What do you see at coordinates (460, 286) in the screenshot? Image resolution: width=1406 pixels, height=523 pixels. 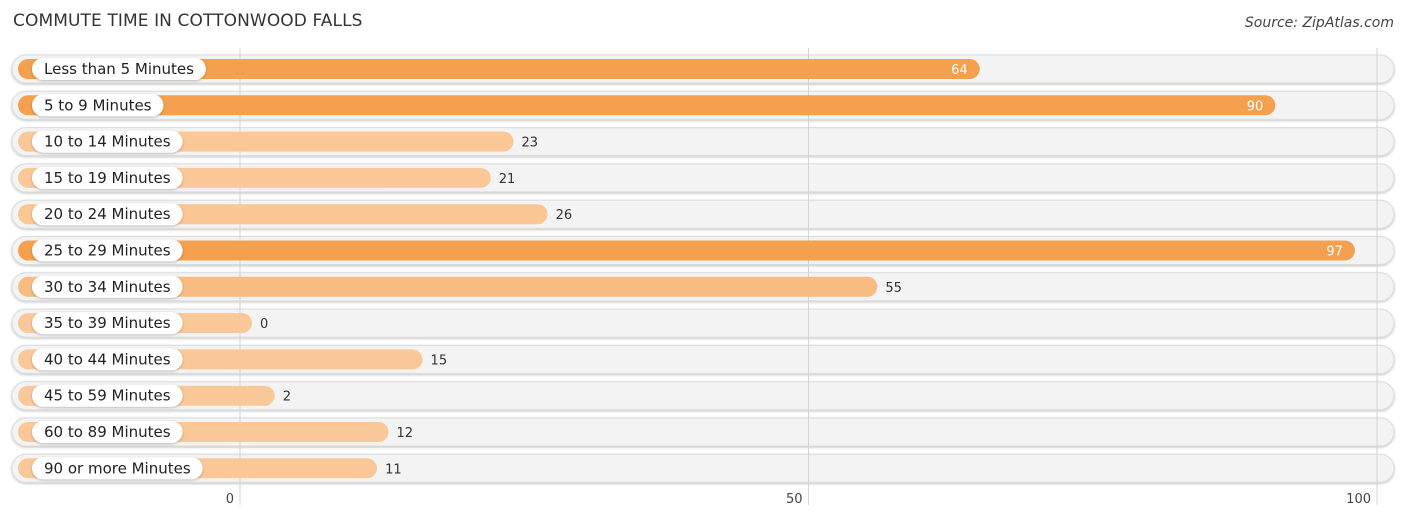 I see `bar-row: 30 to 34 Minutes 55` at bounding box center [460, 286].